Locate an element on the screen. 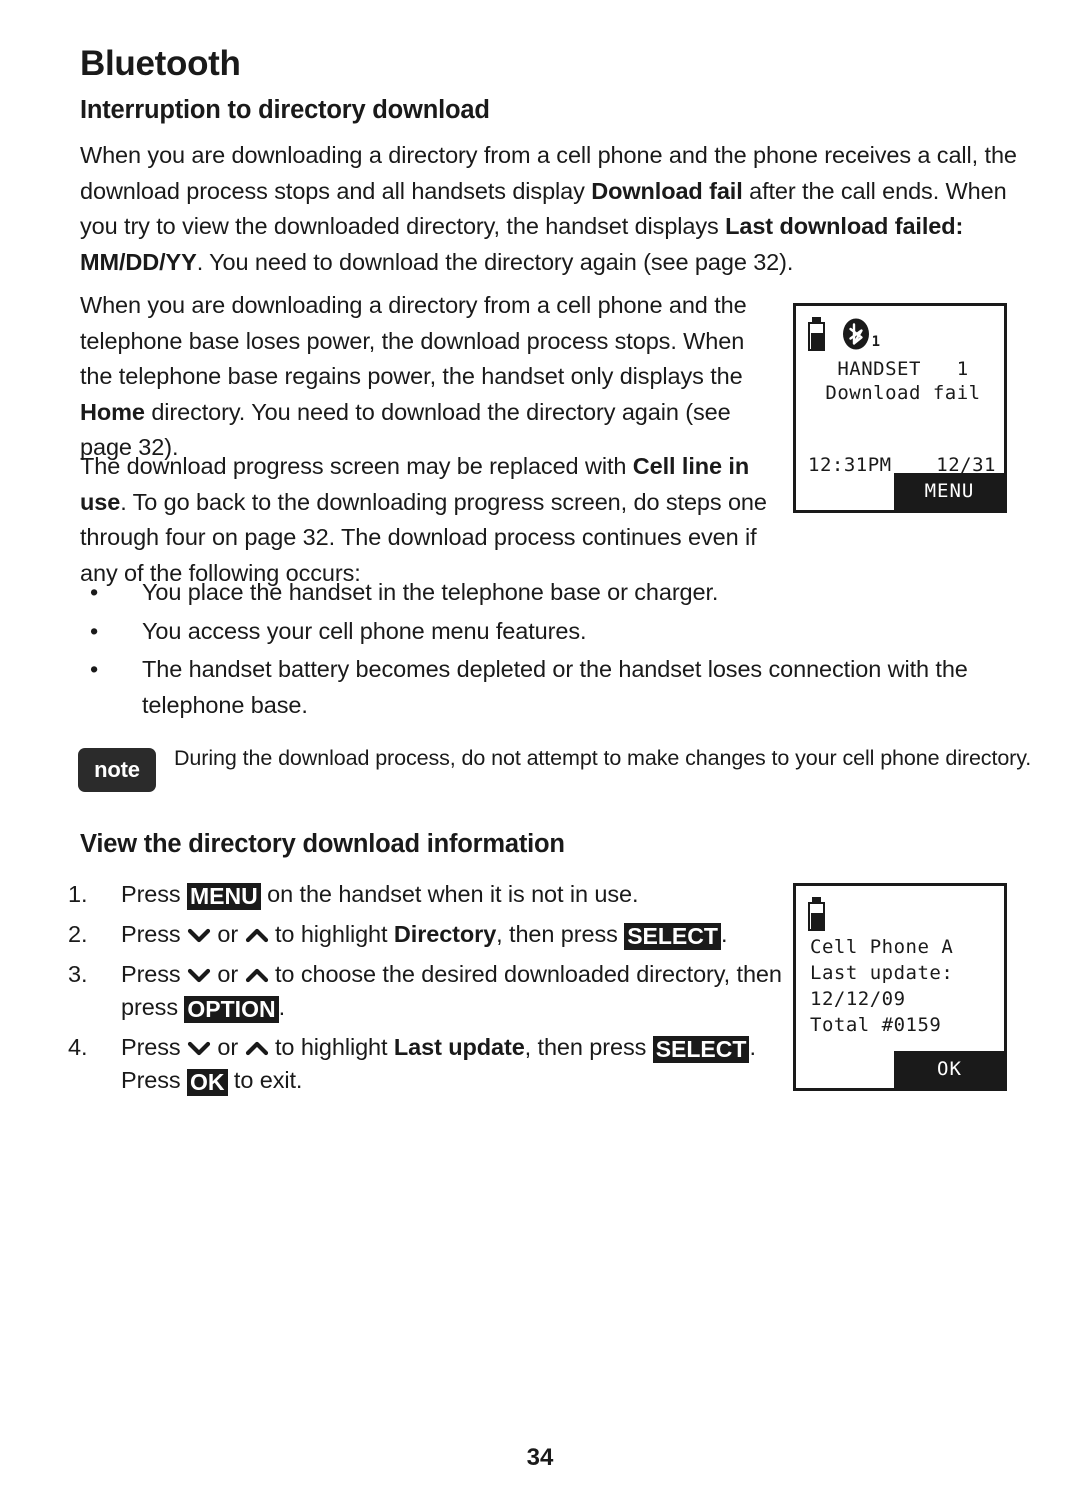  section-heading-interruption: Interruption to directory download is located at coordinates (285, 110).